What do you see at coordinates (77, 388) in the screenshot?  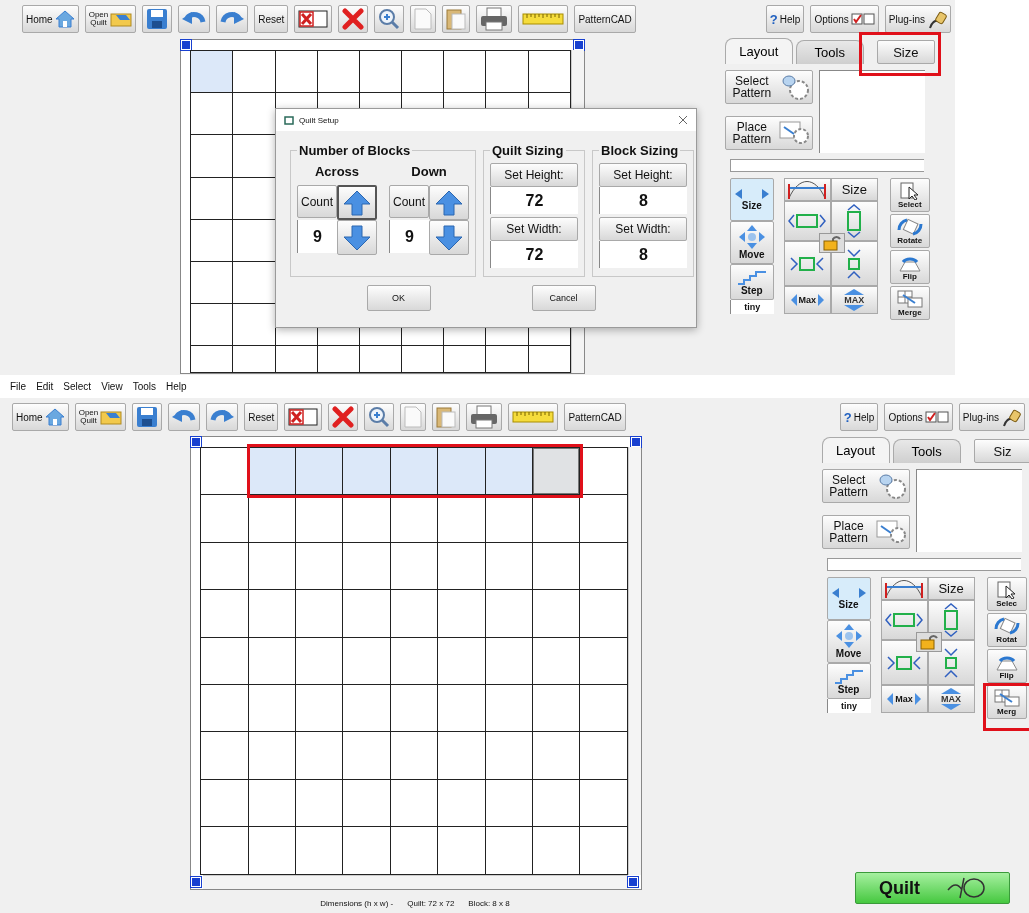 I see `menu-item: Select` at bounding box center [77, 388].